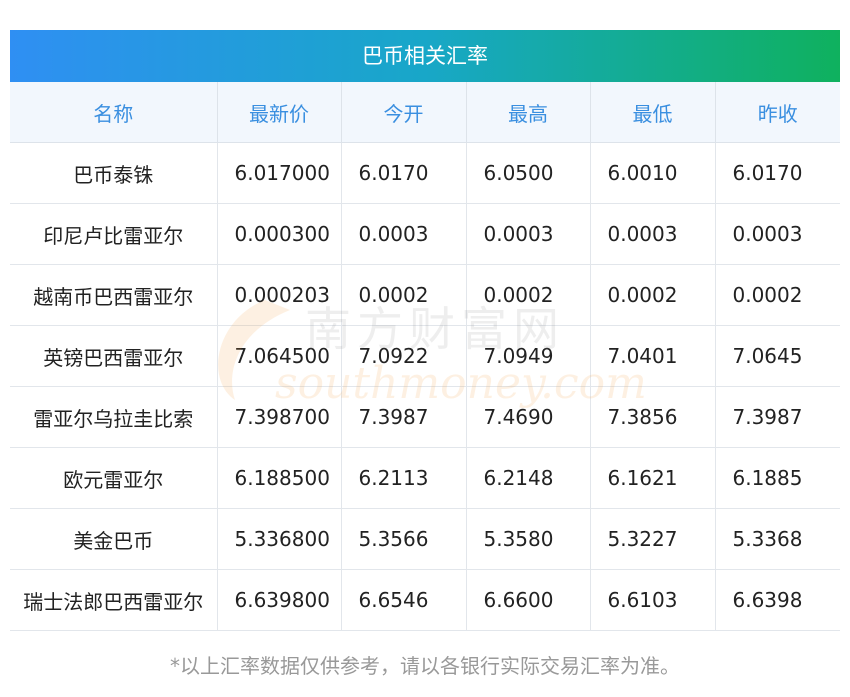 The height and width of the screenshot is (697, 850). What do you see at coordinates (652, 295) in the screenshot?
I see `low-cell: 0.0002` at bounding box center [652, 295].